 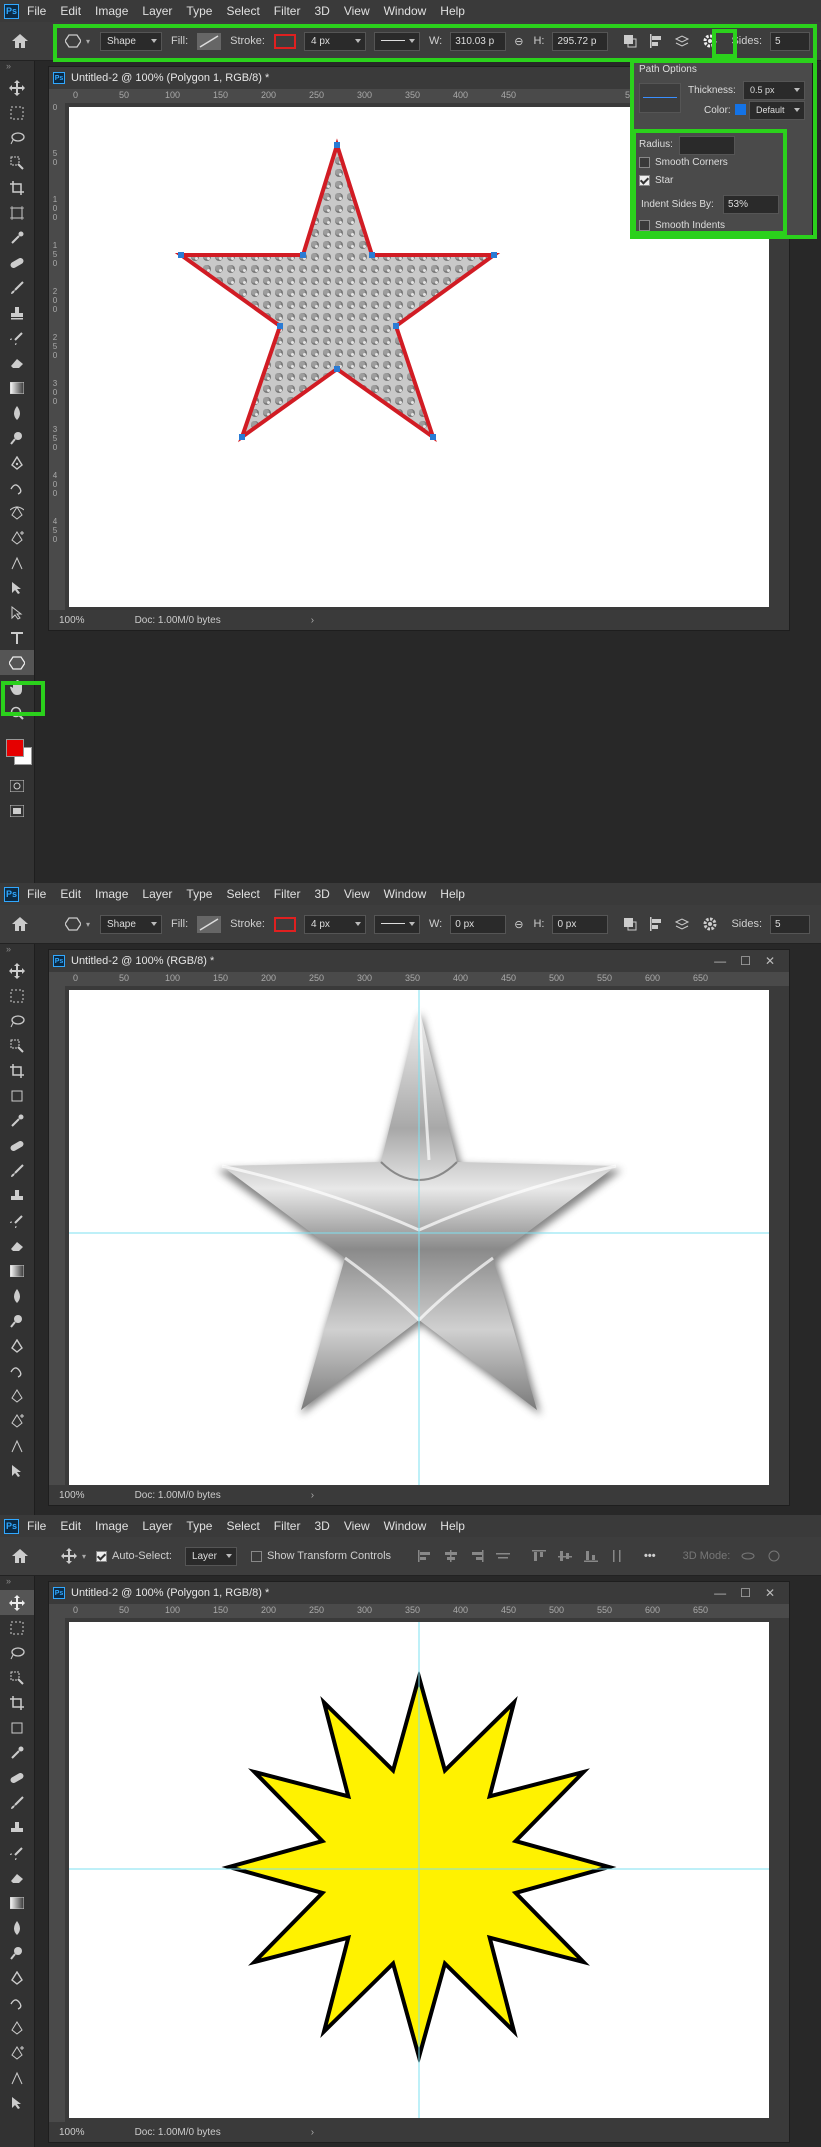 What do you see at coordinates (111, 1526) in the screenshot?
I see `menu-image: Image` at bounding box center [111, 1526].